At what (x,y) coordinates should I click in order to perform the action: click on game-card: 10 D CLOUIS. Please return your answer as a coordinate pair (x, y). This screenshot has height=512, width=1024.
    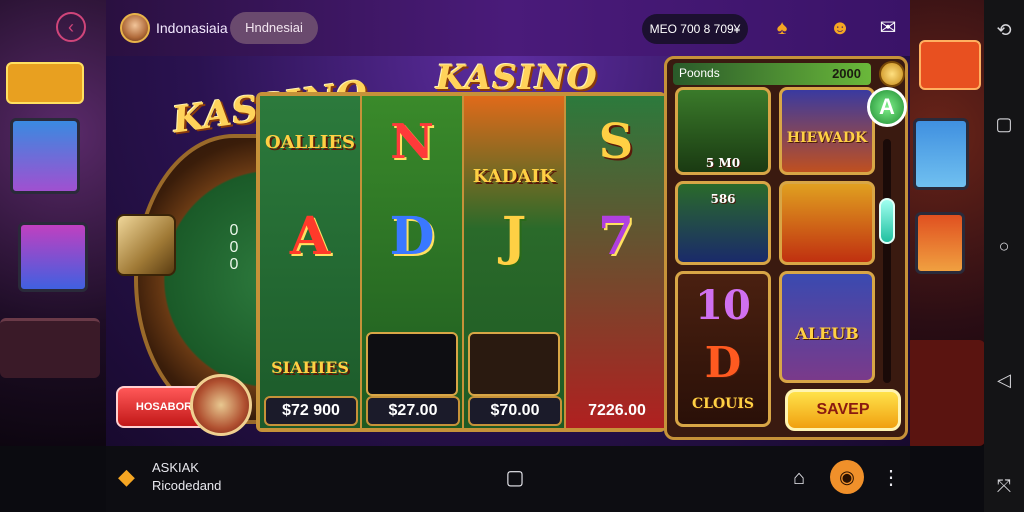
    Looking at the image, I should click on (723, 349).